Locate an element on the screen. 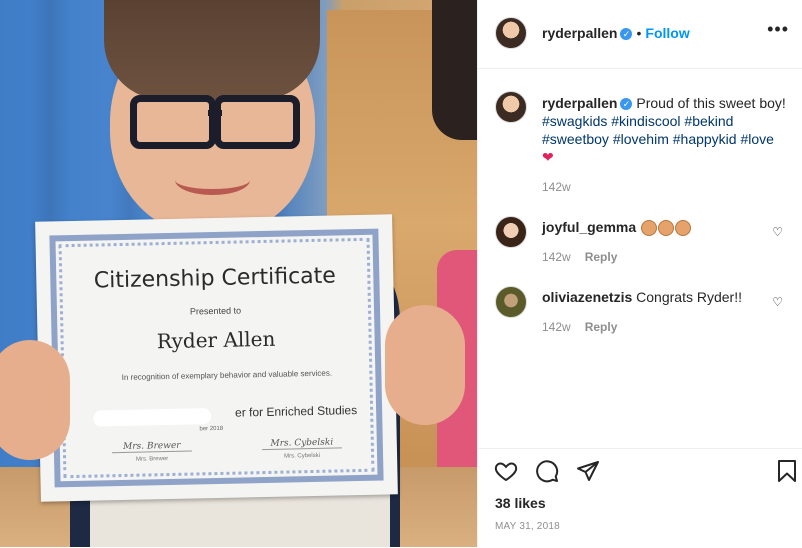  follow-button: Follow is located at coordinates (667, 33).